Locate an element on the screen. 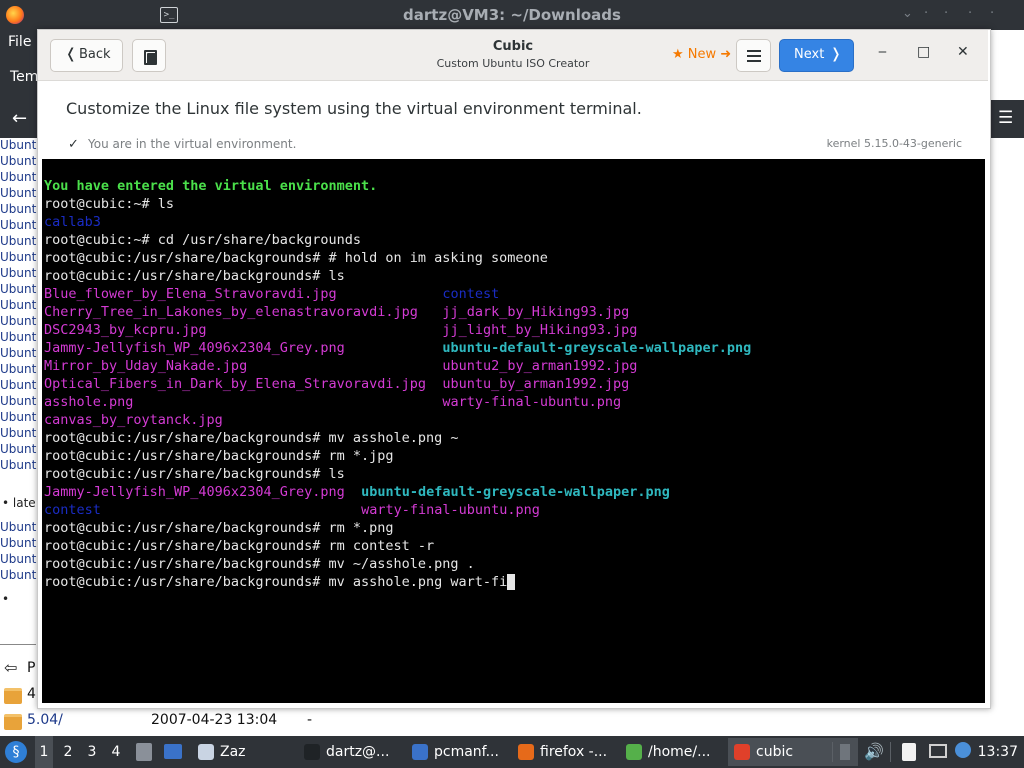  terminal-text: root@cubic:/usr/share/backgrounds# ls is located at coordinates (194, 474).